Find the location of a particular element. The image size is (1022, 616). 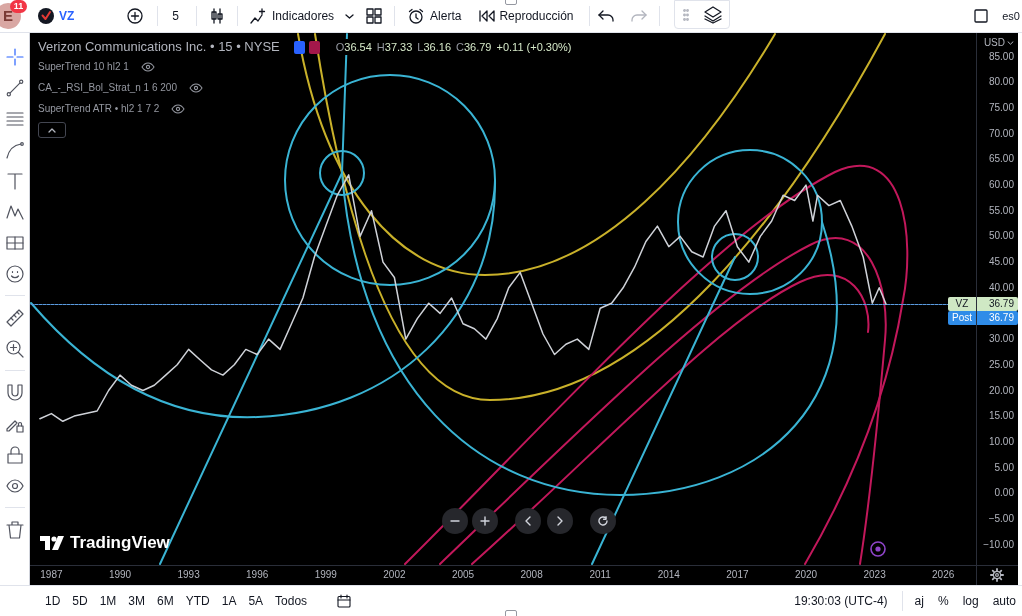

zoom-in-button is located at coordinates (485, 521).